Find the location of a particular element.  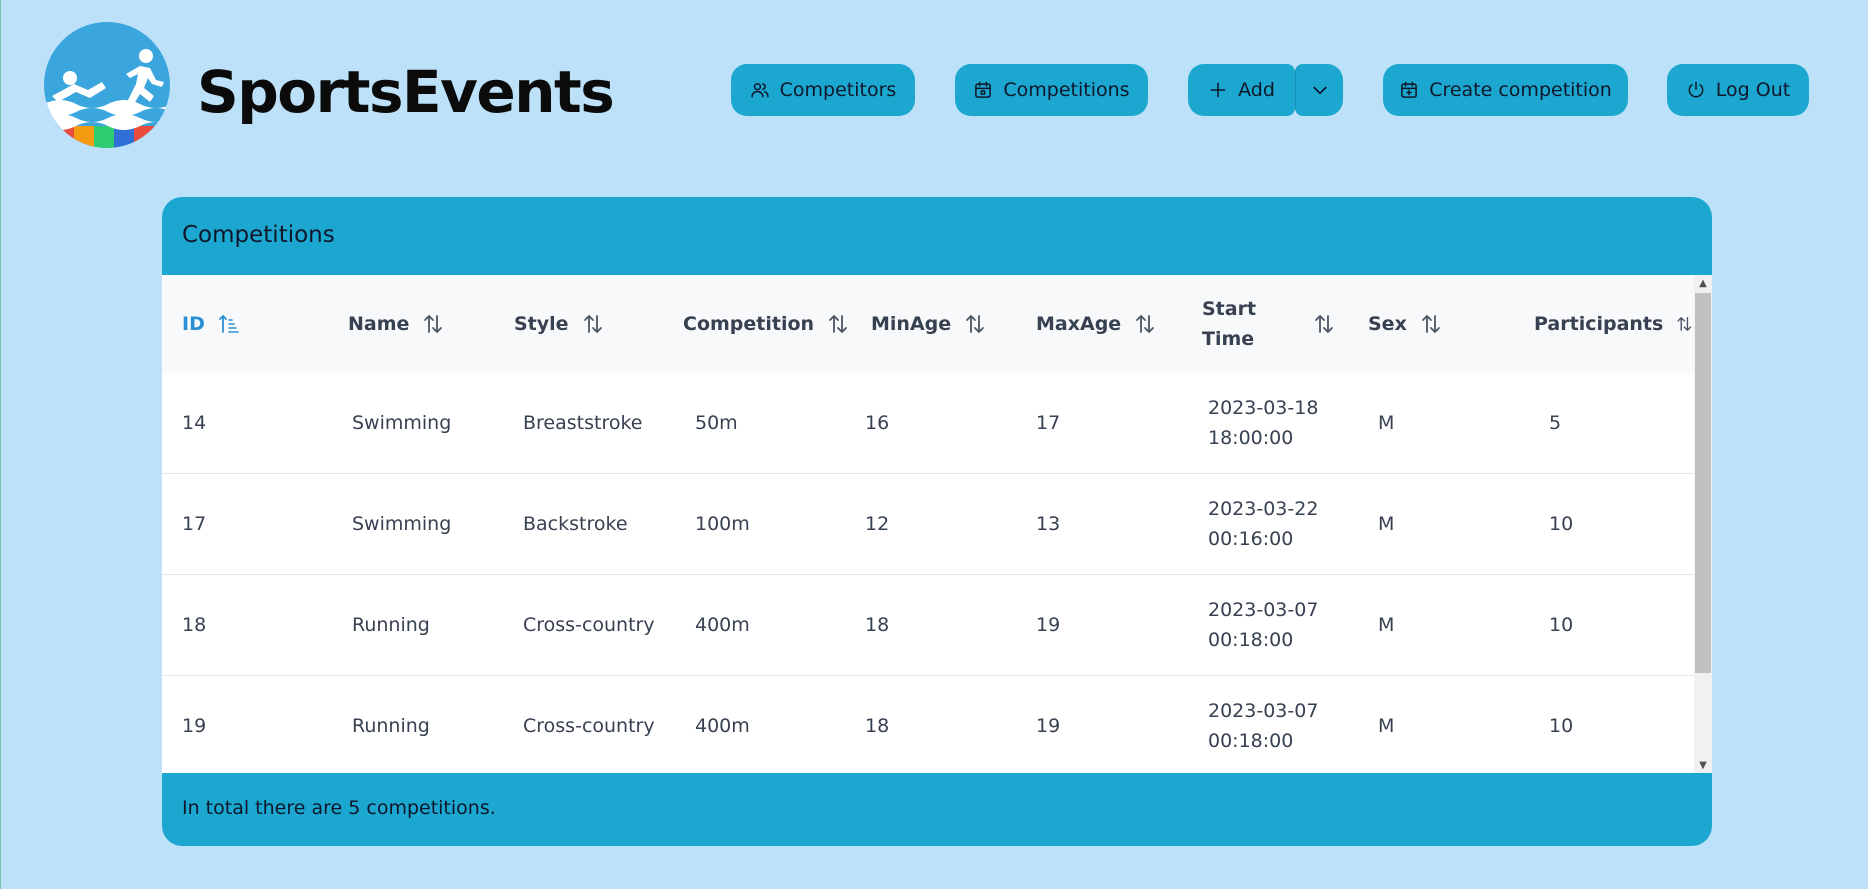

table-cell: 50m is located at coordinates (716, 423).